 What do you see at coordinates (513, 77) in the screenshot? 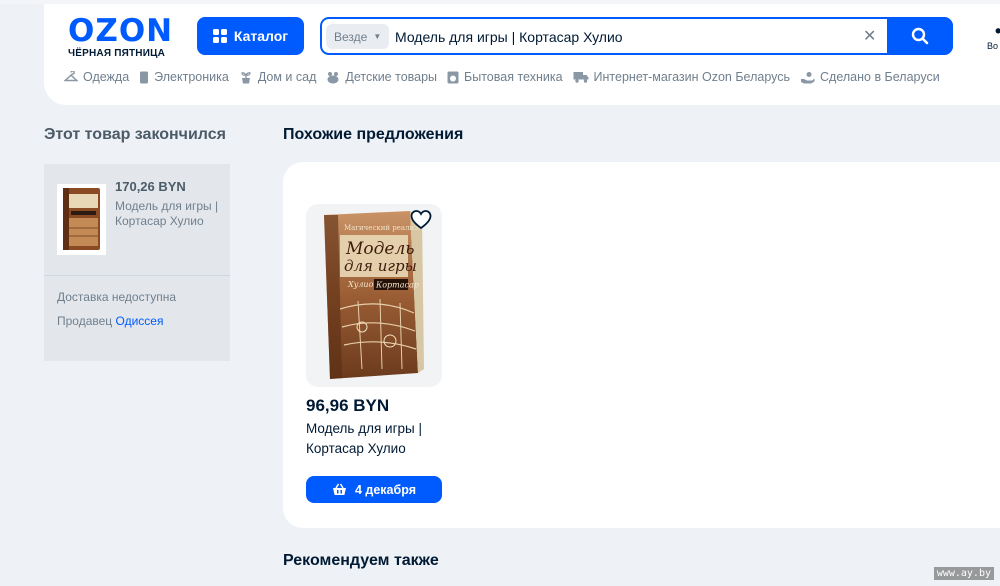
I see `nav-item-label: Бытовая техника` at bounding box center [513, 77].